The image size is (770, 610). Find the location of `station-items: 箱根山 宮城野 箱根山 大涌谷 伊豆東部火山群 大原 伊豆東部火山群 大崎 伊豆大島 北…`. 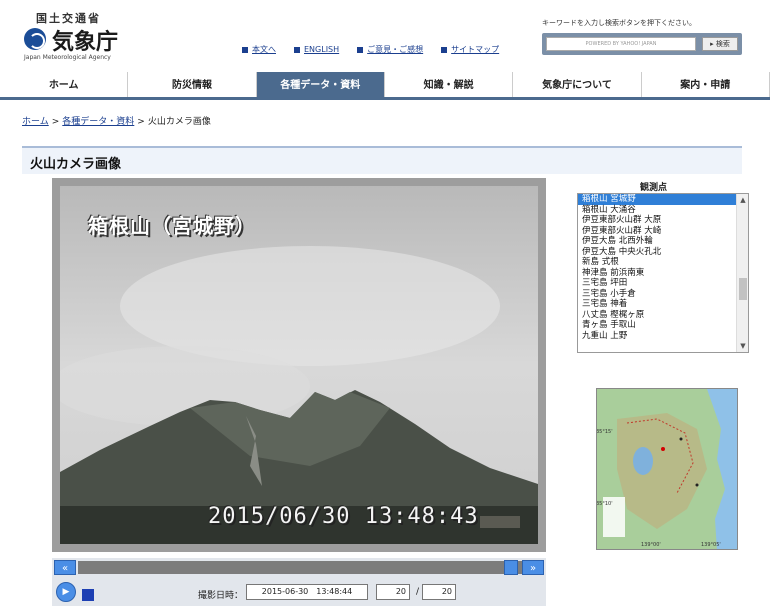

station-items: 箱根山 宮城野 箱根山 大涌谷 伊豆東部火山群 大原 伊豆東部火山群 大崎 伊豆大島 北… is located at coordinates (663, 267).